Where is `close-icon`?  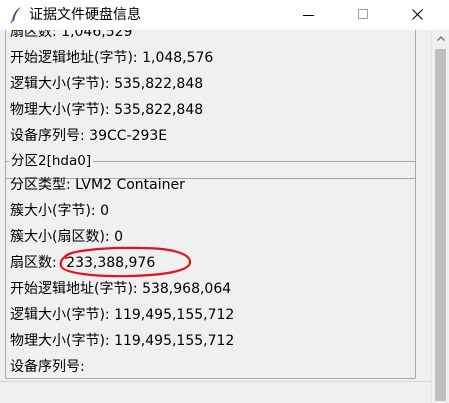
close-icon is located at coordinates (417, 14).